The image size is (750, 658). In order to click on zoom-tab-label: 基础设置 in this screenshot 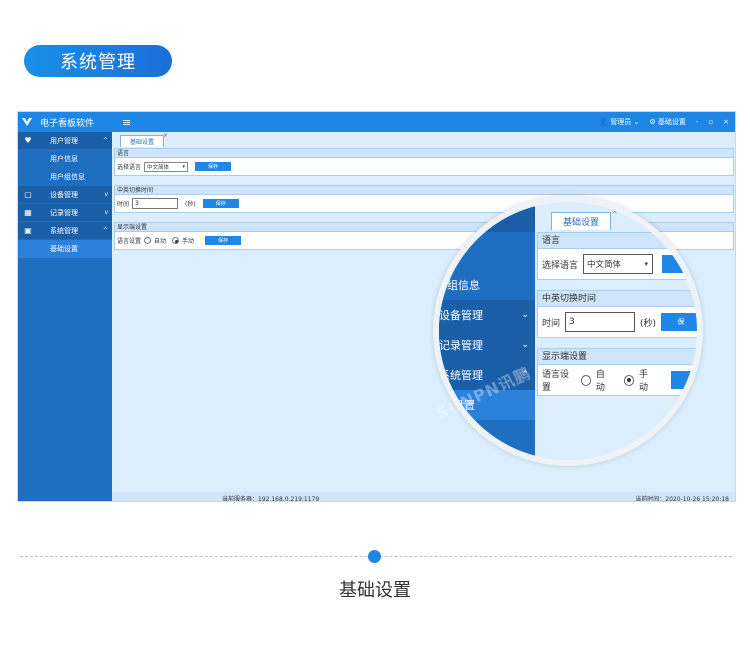, I will do `click(580, 223)`.